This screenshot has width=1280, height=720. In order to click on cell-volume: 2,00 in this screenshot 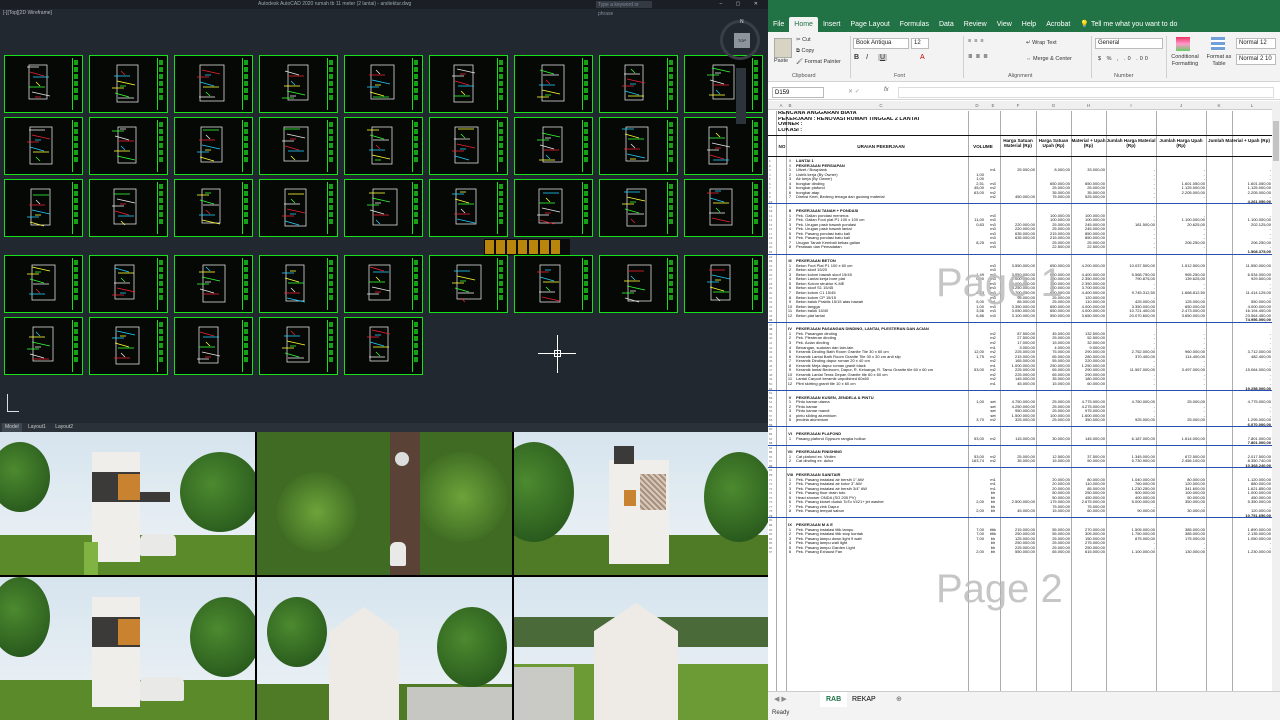, I will do `click(976, 552)`.